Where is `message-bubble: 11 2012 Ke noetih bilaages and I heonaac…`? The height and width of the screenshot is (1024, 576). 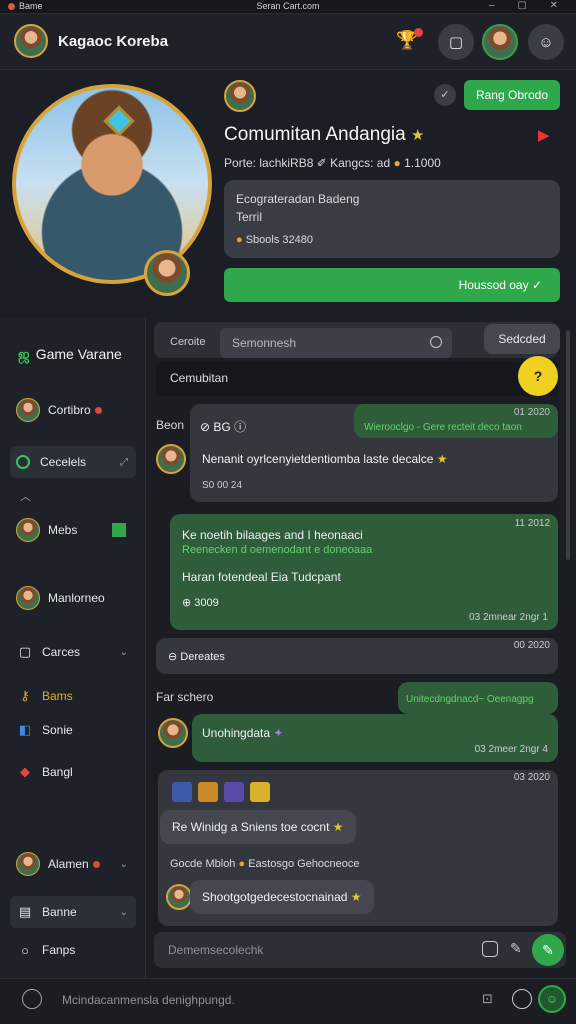
message-bubble: 11 2012 Ke noetih bilaages and I heonaac… is located at coordinates (364, 572).